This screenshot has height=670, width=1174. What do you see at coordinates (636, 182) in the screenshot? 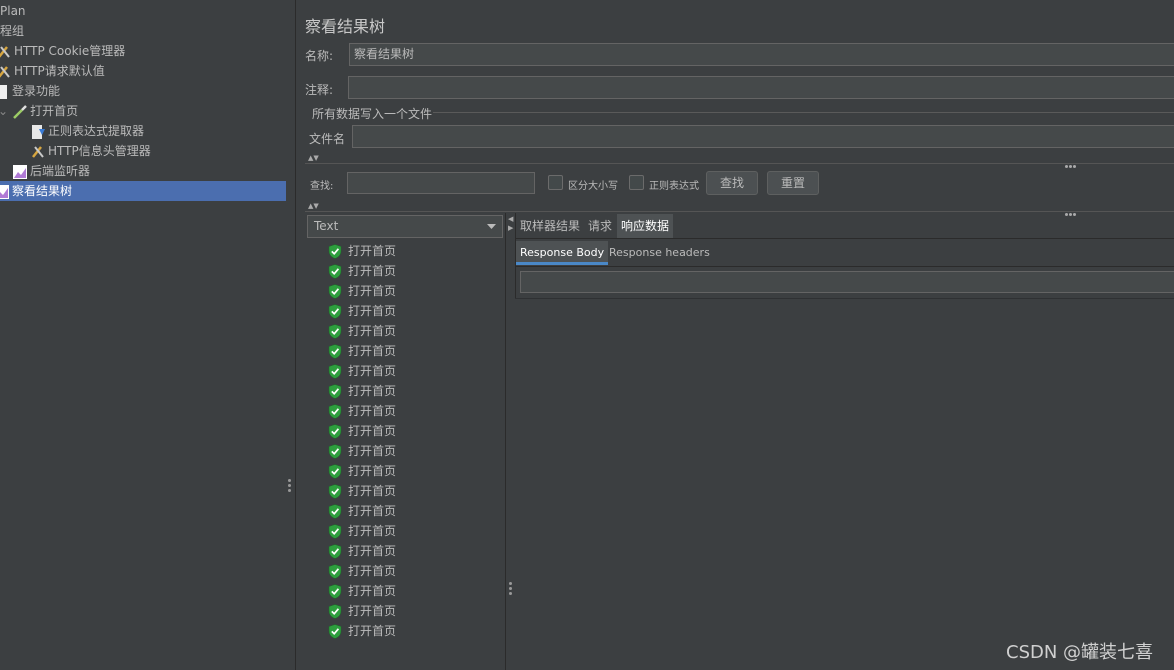
I see `regex-checkbox` at bounding box center [636, 182].